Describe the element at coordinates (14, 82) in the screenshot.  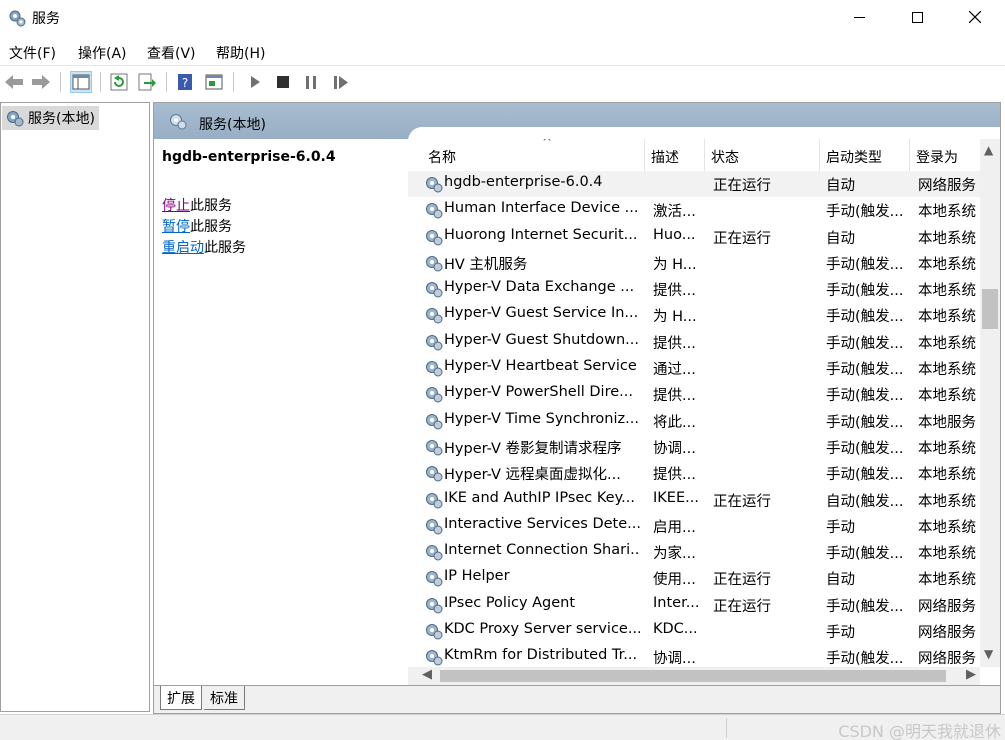
I see `back-button` at that location.